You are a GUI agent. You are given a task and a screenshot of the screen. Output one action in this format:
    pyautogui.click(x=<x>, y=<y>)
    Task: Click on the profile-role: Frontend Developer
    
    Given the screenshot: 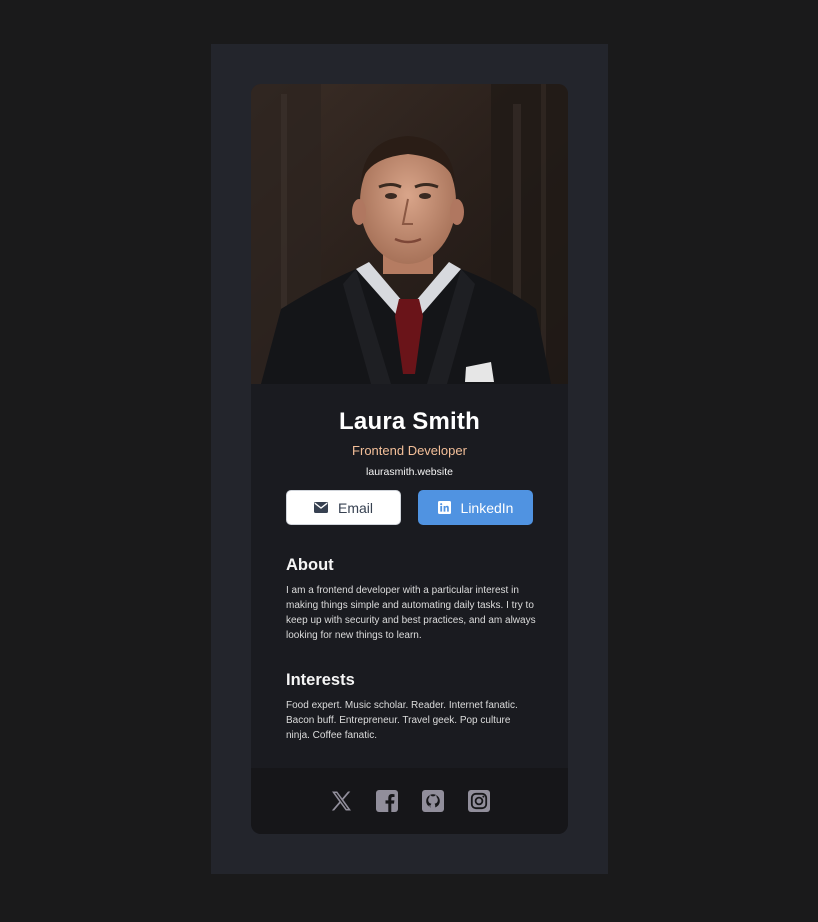 What is the action you would take?
    pyautogui.click(x=409, y=450)
    